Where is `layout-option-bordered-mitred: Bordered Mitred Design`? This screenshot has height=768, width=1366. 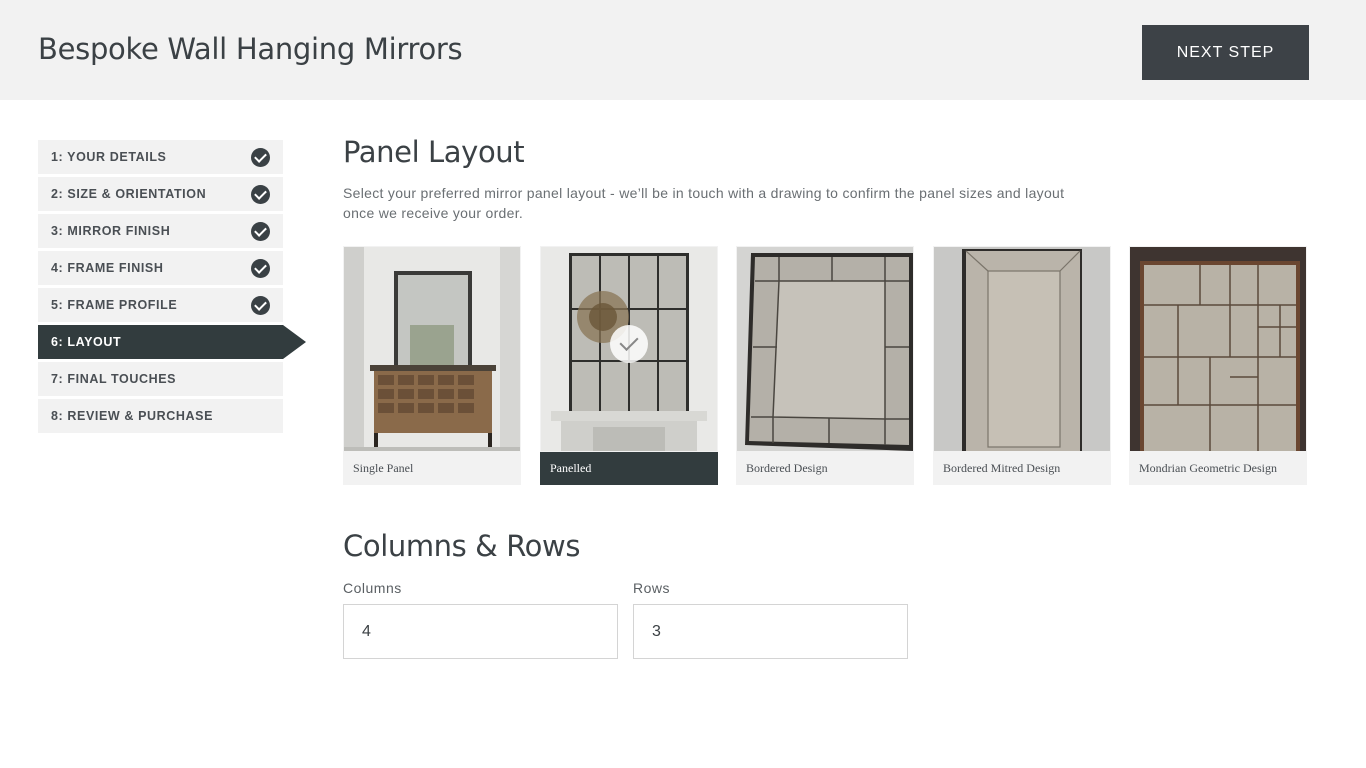
layout-option-bordered-mitred: Bordered Mitred Design is located at coordinates (1022, 365).